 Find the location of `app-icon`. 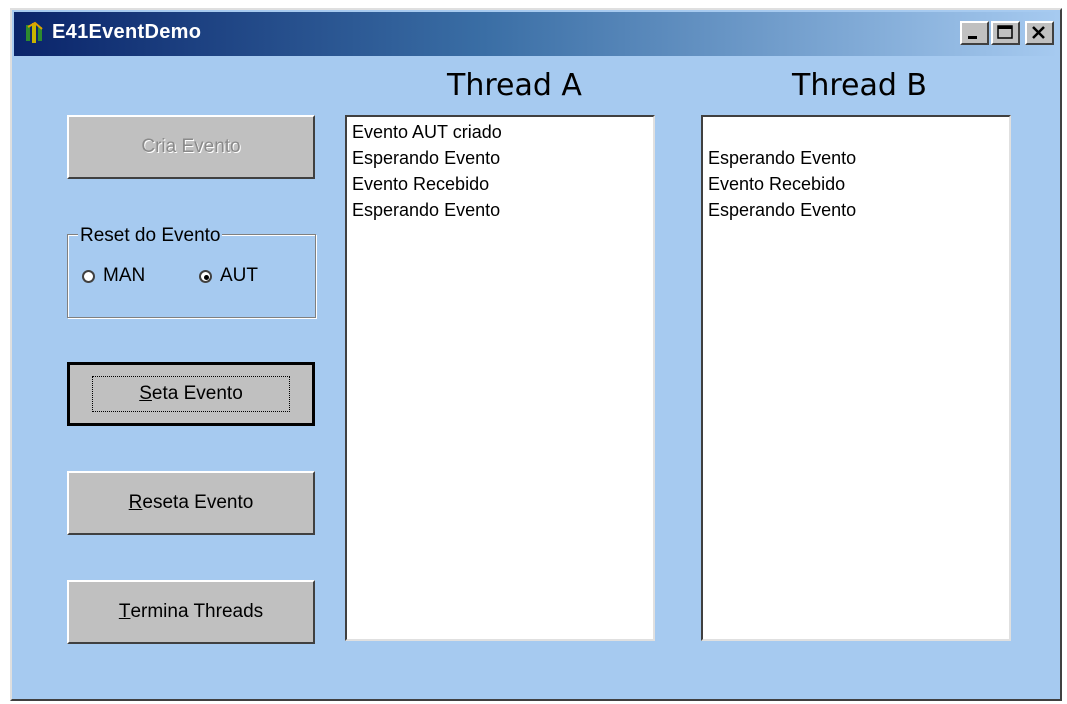

app-icon is located at coordinates (34, 32).